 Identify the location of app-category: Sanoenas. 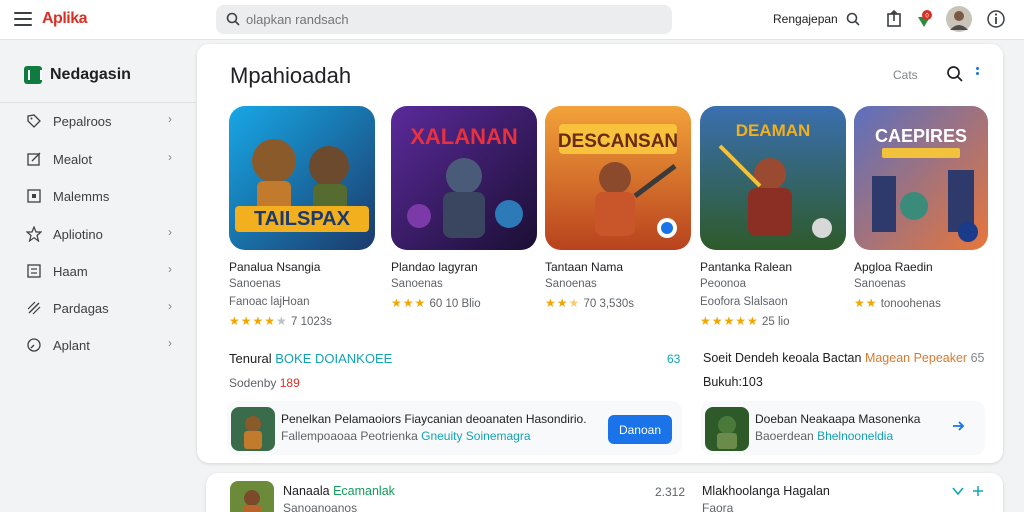
(880, 284).